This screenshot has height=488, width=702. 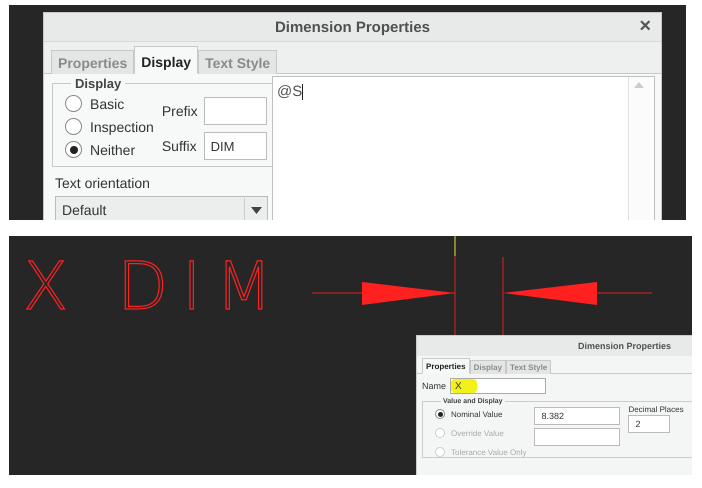 What do you see at coordinates (458, 386) in the screenshot?
I see `field-value: X` at bounding box center [458, 386].